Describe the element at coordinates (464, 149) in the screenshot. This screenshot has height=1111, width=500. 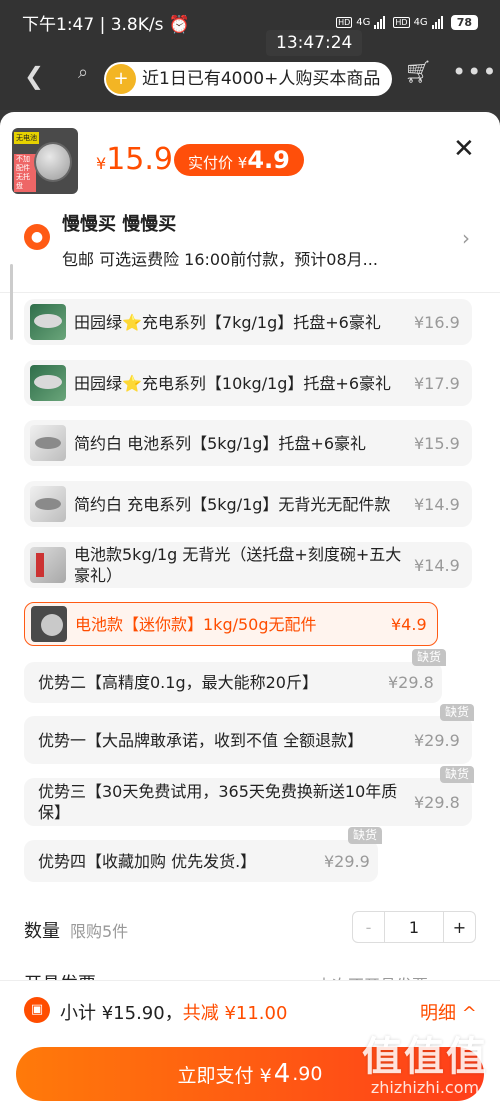
I see `close-icon: ✕` at that location.